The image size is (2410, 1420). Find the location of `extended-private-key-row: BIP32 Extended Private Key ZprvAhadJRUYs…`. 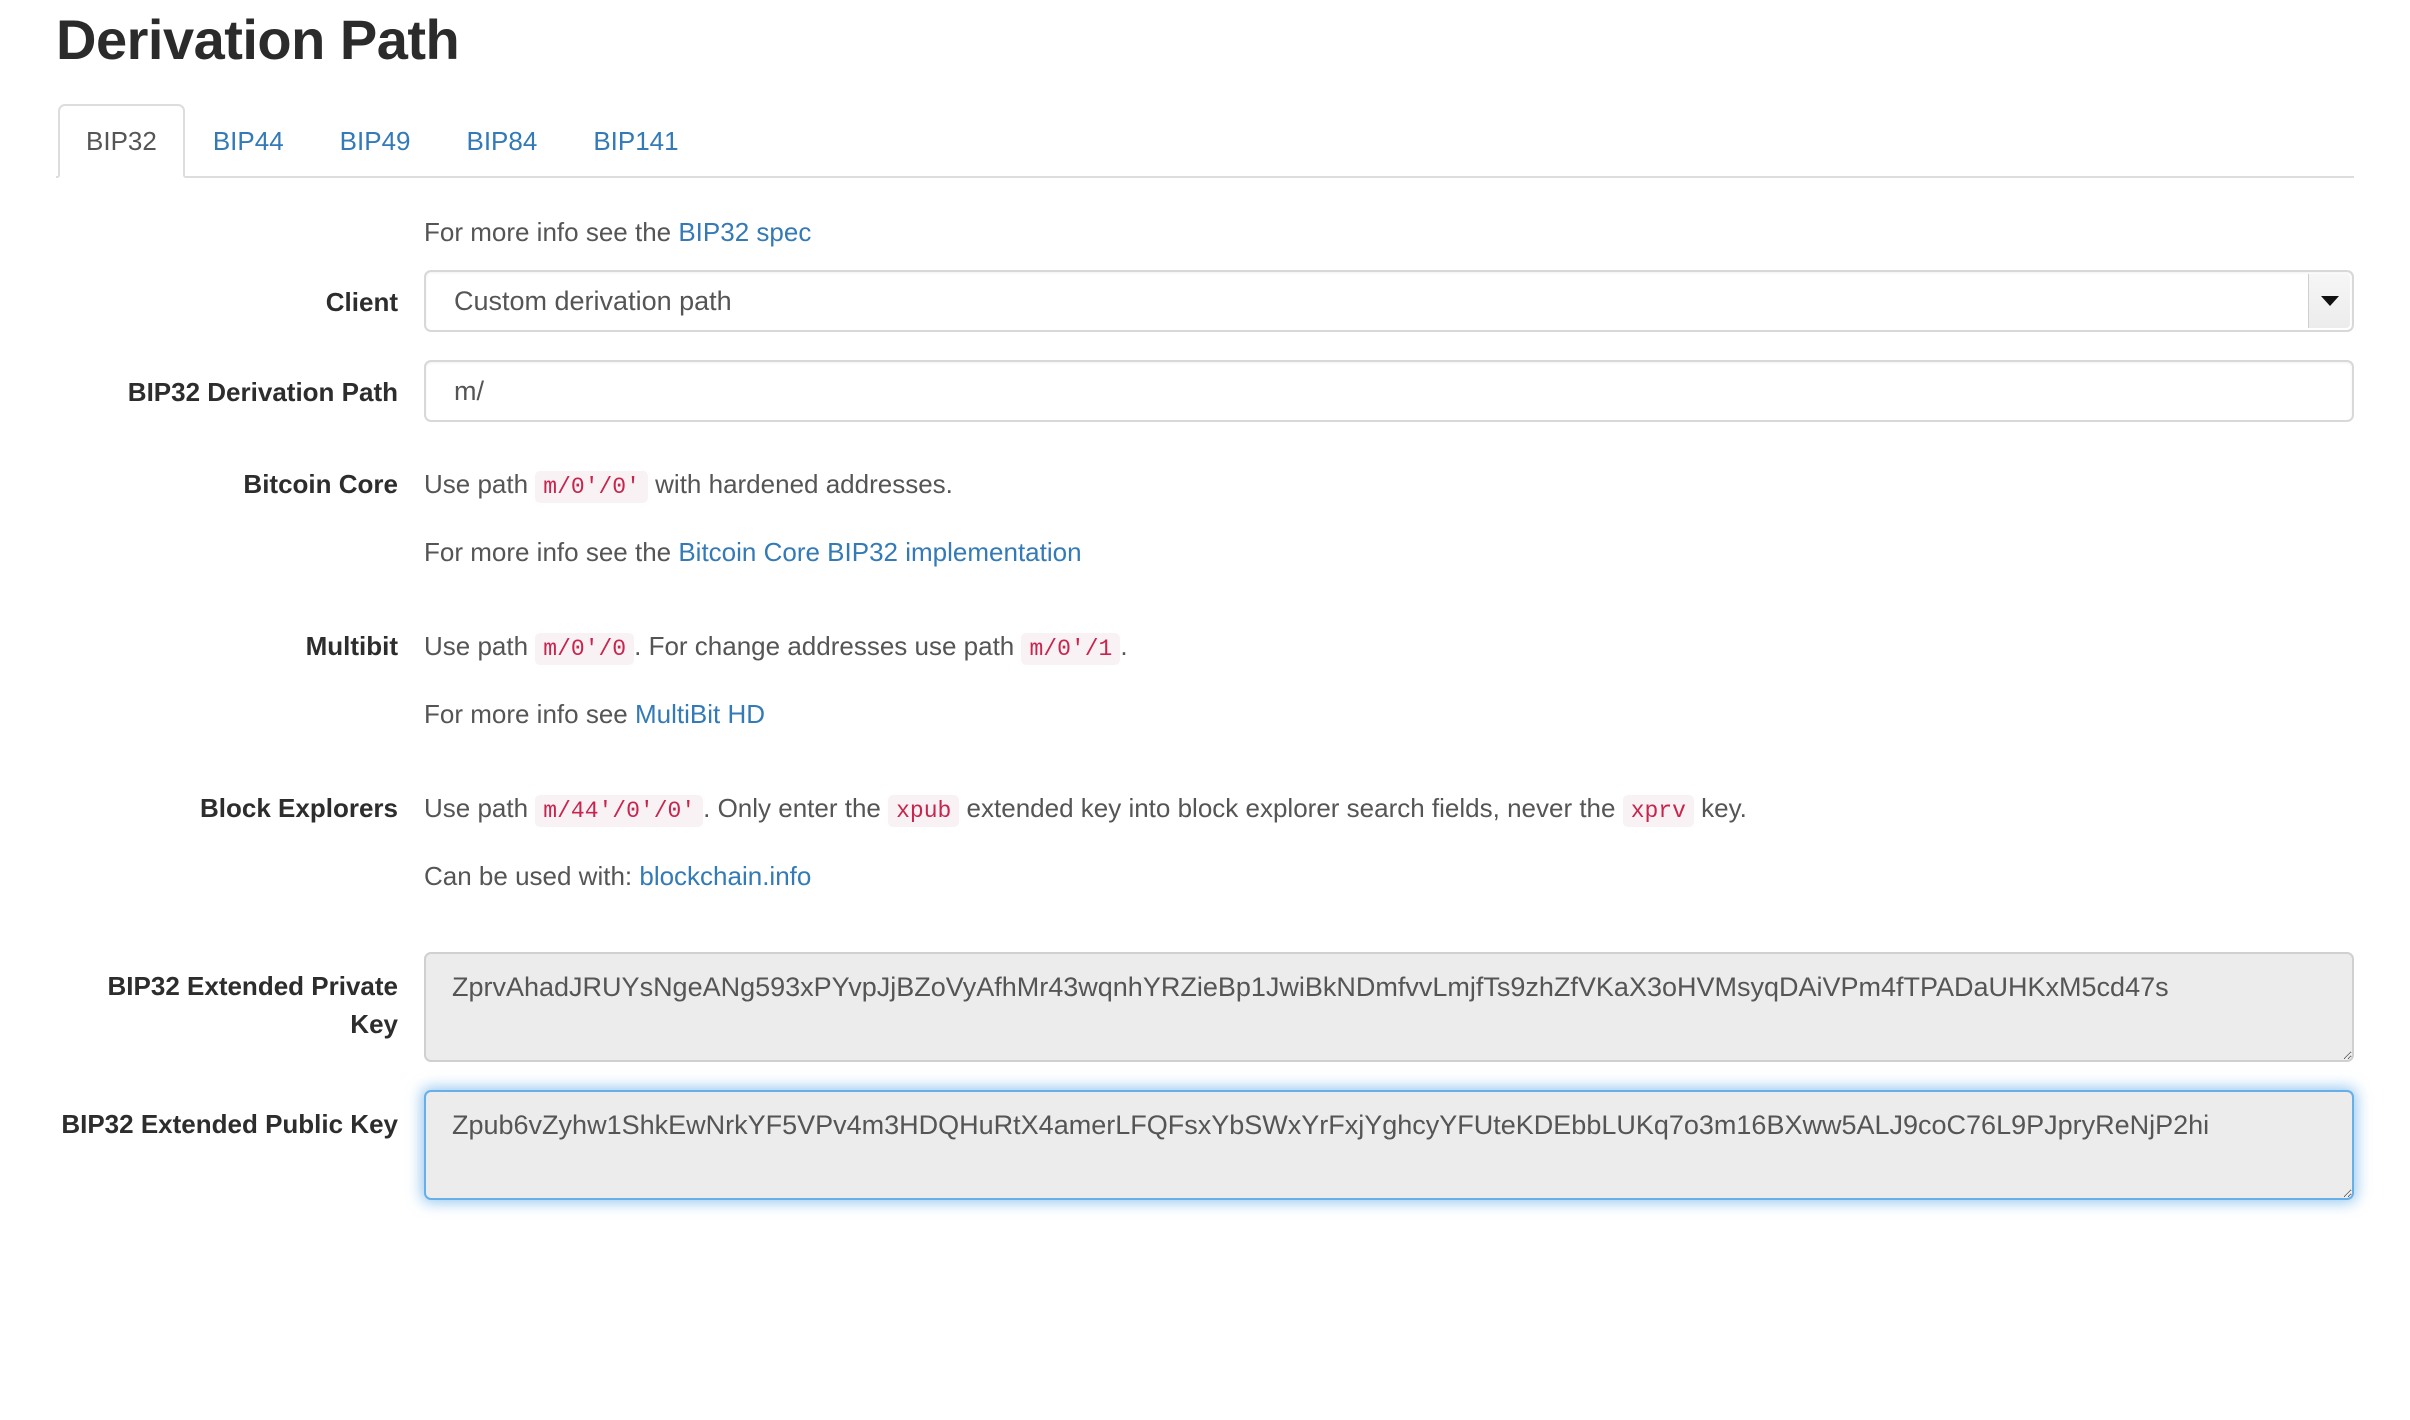

extended-private-key-row: BIP32 Extended Private Key ZprvAhadJRUYs… is located at coordinates (1205, 1007).